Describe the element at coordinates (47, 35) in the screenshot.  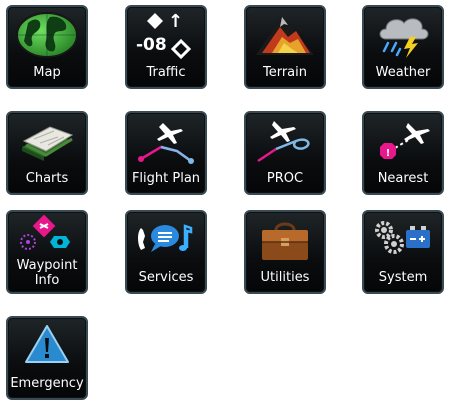
I see `globe-icon` at that location.